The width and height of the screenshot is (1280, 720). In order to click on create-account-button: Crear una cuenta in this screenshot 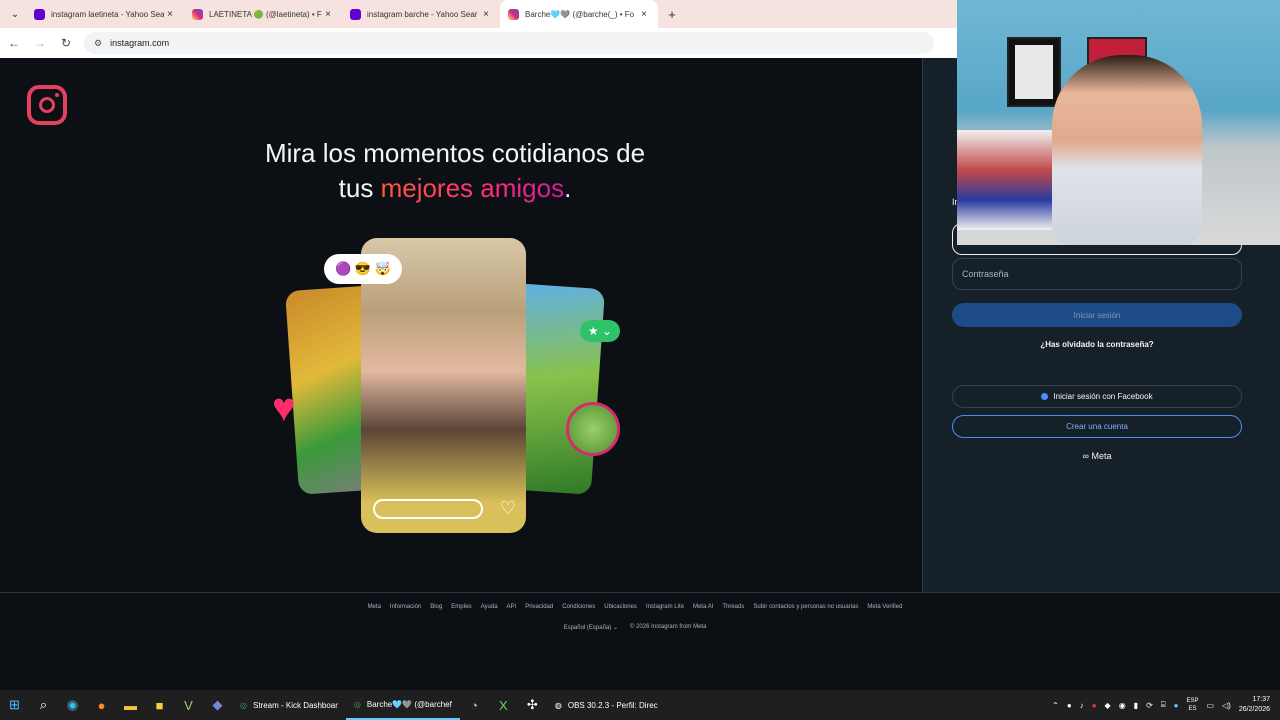, I will do `click(1097, 426)`.